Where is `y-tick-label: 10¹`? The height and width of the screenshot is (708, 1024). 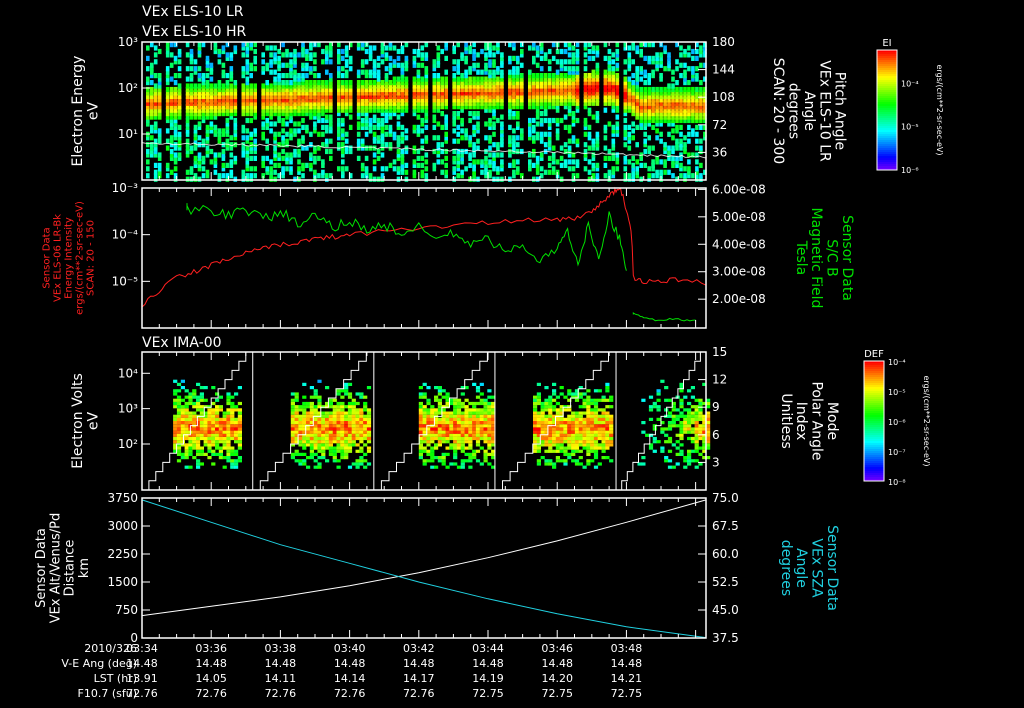 y-tick-label: 10¹ is located at coordinates (128, 134).